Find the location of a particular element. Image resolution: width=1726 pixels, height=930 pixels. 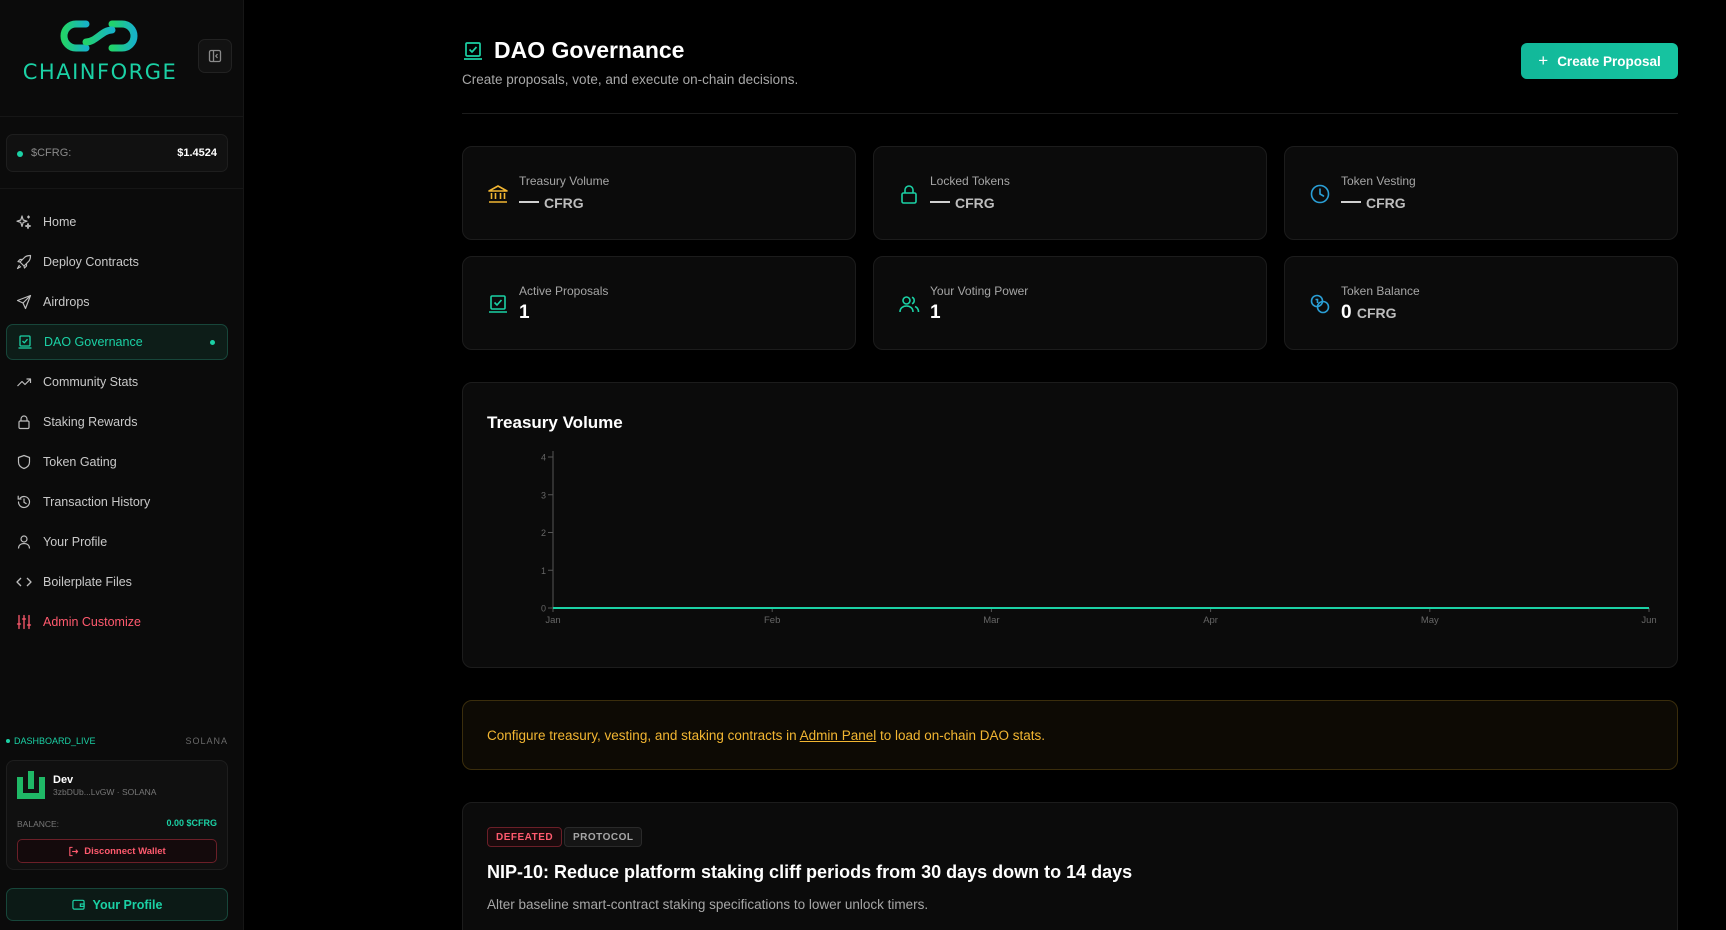

x-tick-label: Feb is located at coordinates (772, 620).